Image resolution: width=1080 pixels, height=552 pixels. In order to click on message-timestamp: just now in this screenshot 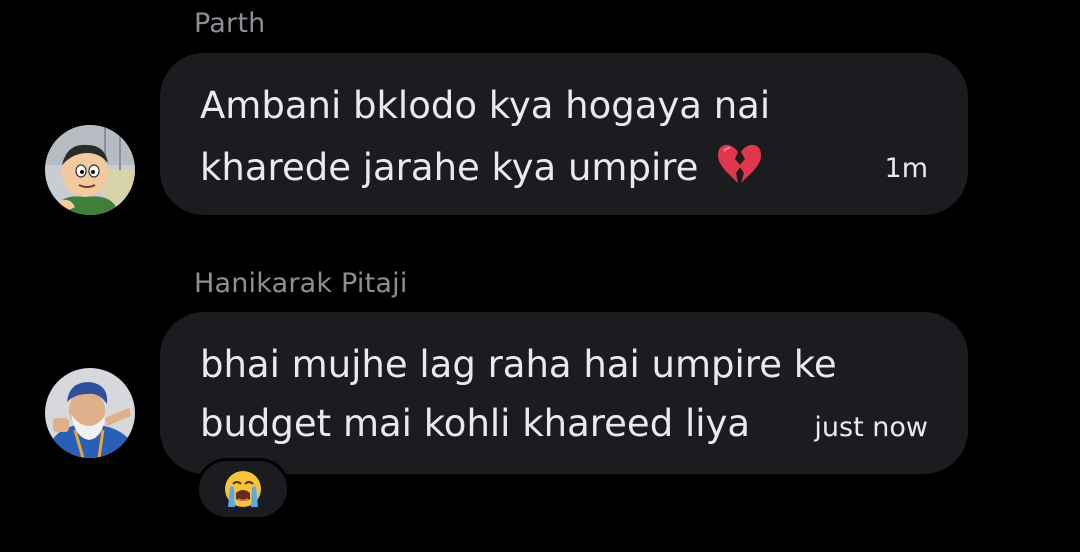, I will do `click(871, 427)`.